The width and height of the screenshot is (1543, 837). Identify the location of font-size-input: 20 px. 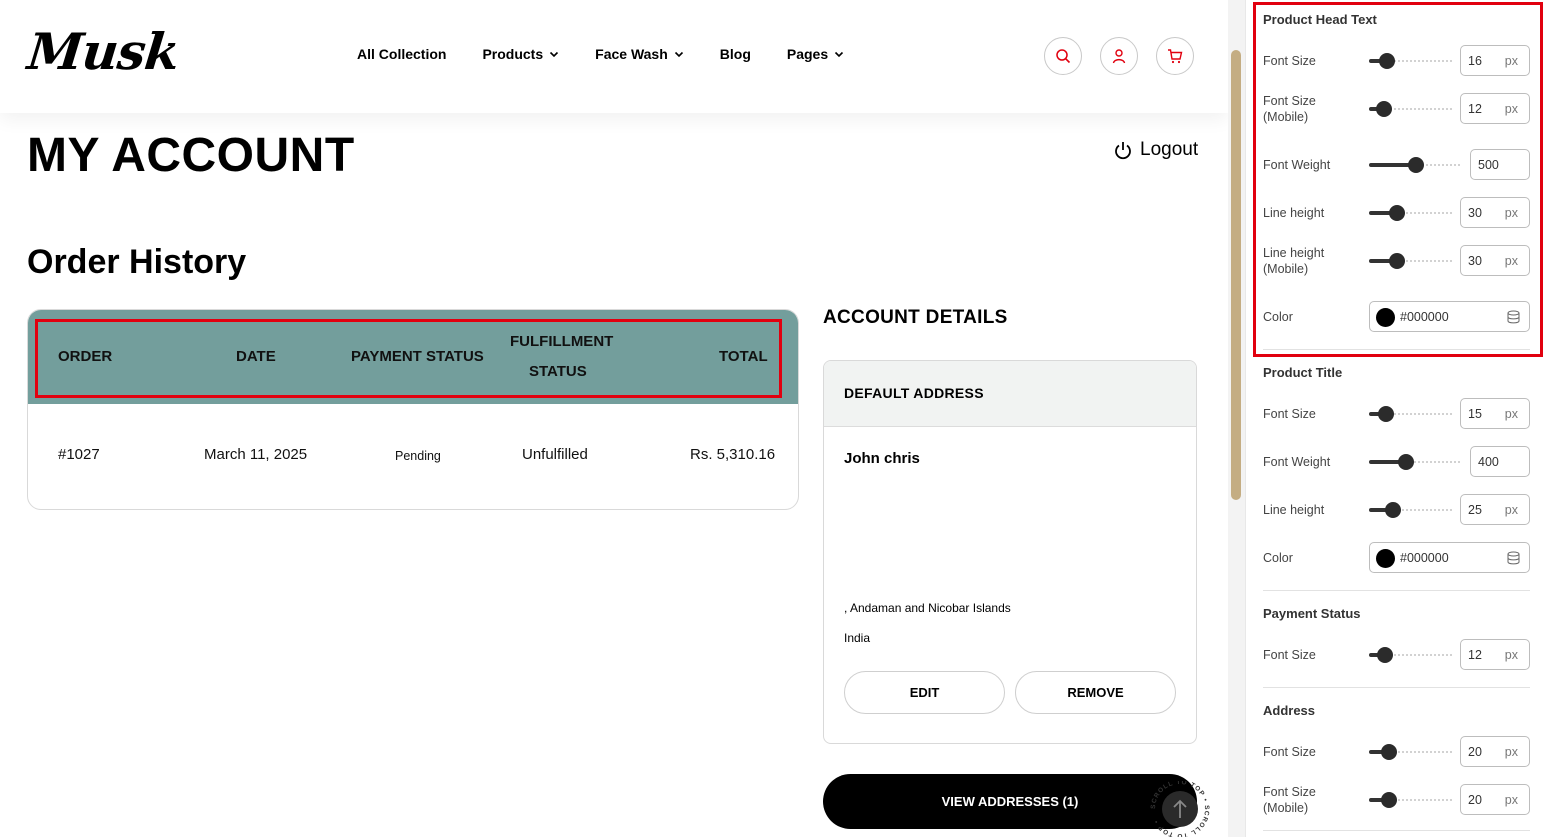
(1495, 751).